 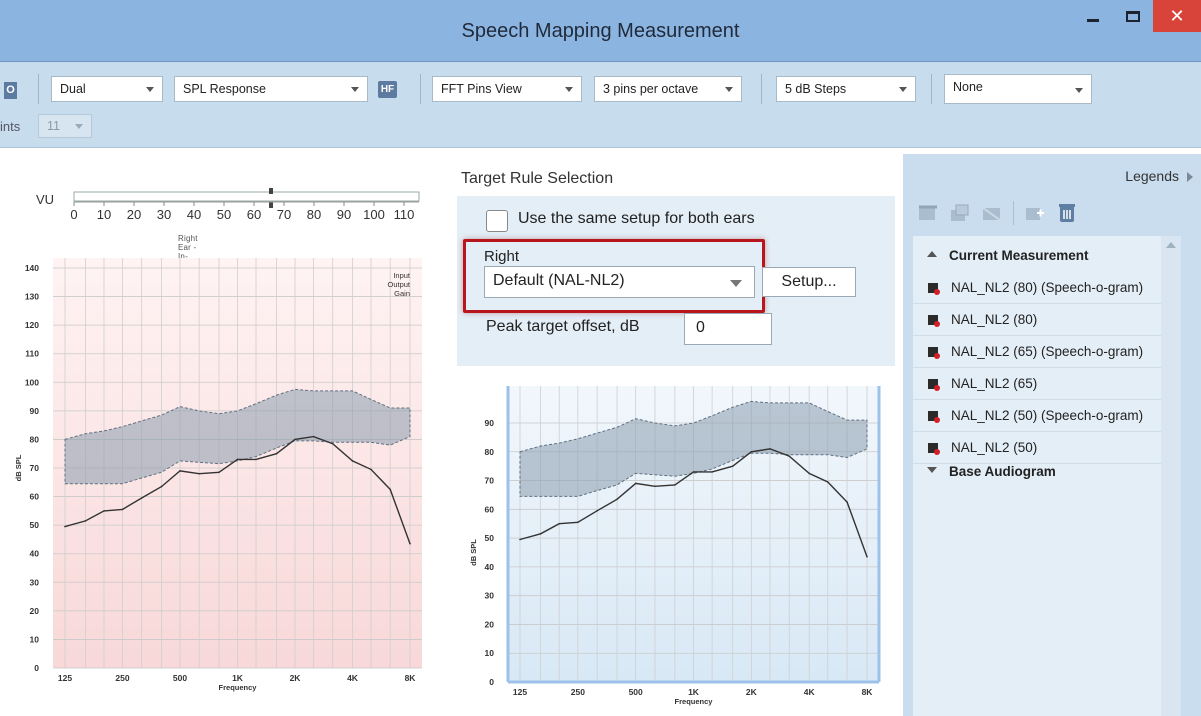 I want to click on y-tick-label: 120, so click(x=32, y=325).